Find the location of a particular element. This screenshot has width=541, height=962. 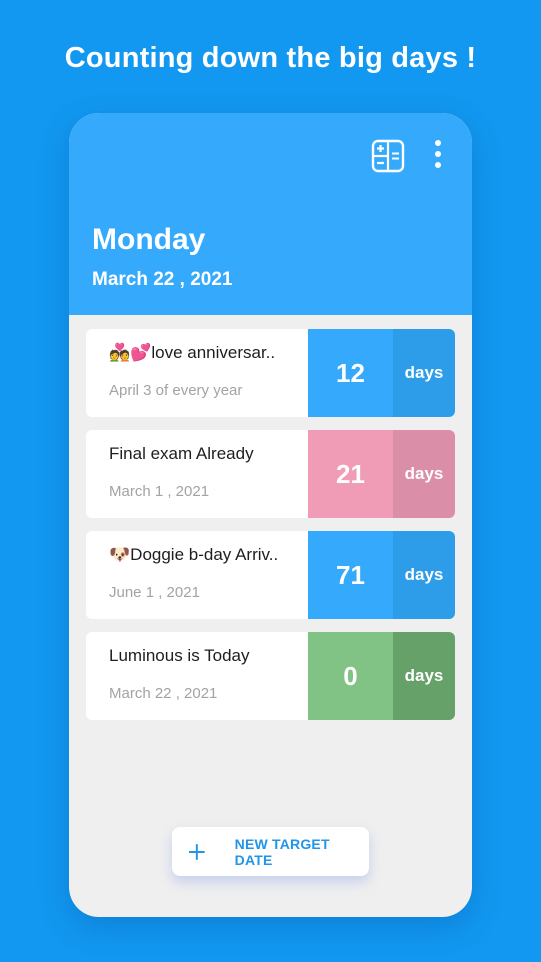

event-title: 🐶Doggie b-day Arriv.. is located at coordinates (194, 554).